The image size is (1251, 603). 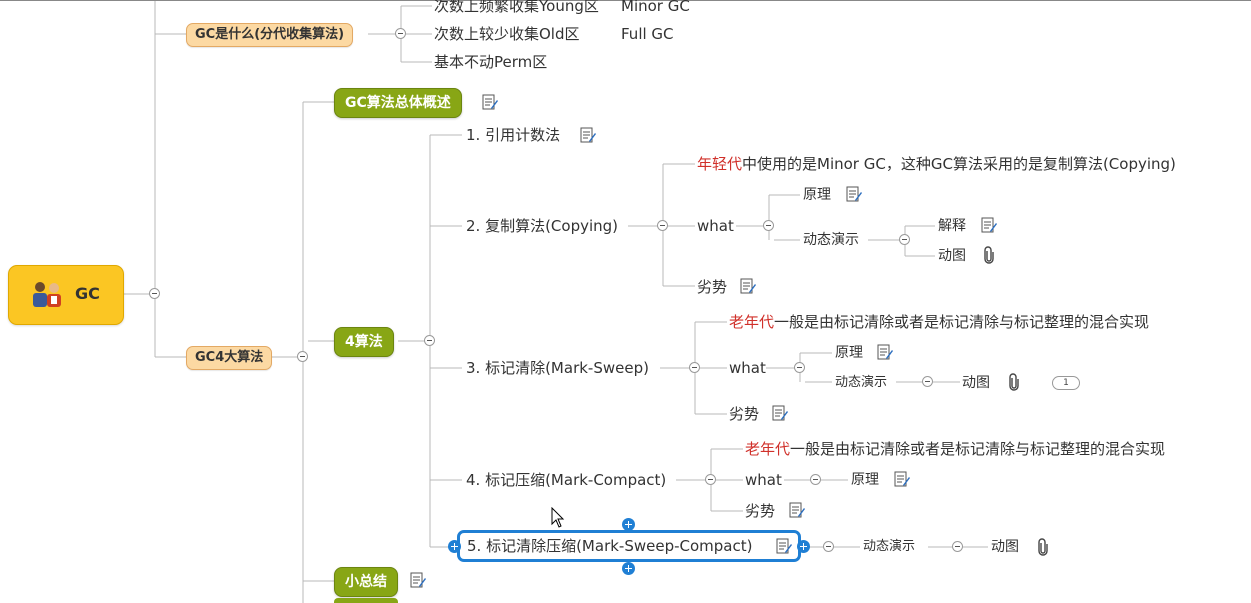 I want to click on node-mark-sweep: 3. 标记清除(Mark-Sweep), so click(x=557, y=368).